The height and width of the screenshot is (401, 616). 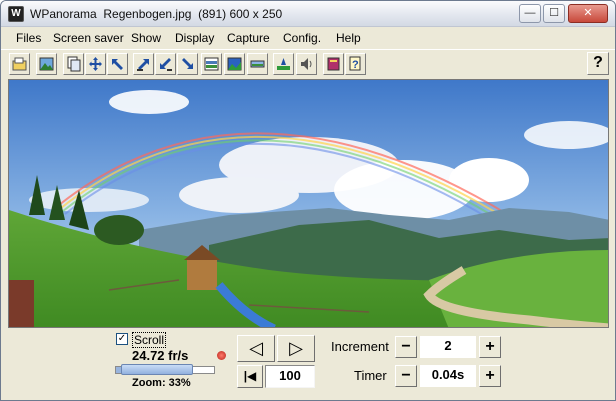 What do you see at coordinates (554, 13) in the screenshot?
I see `maximize-button: ☐` at bounding box center [554, 13].